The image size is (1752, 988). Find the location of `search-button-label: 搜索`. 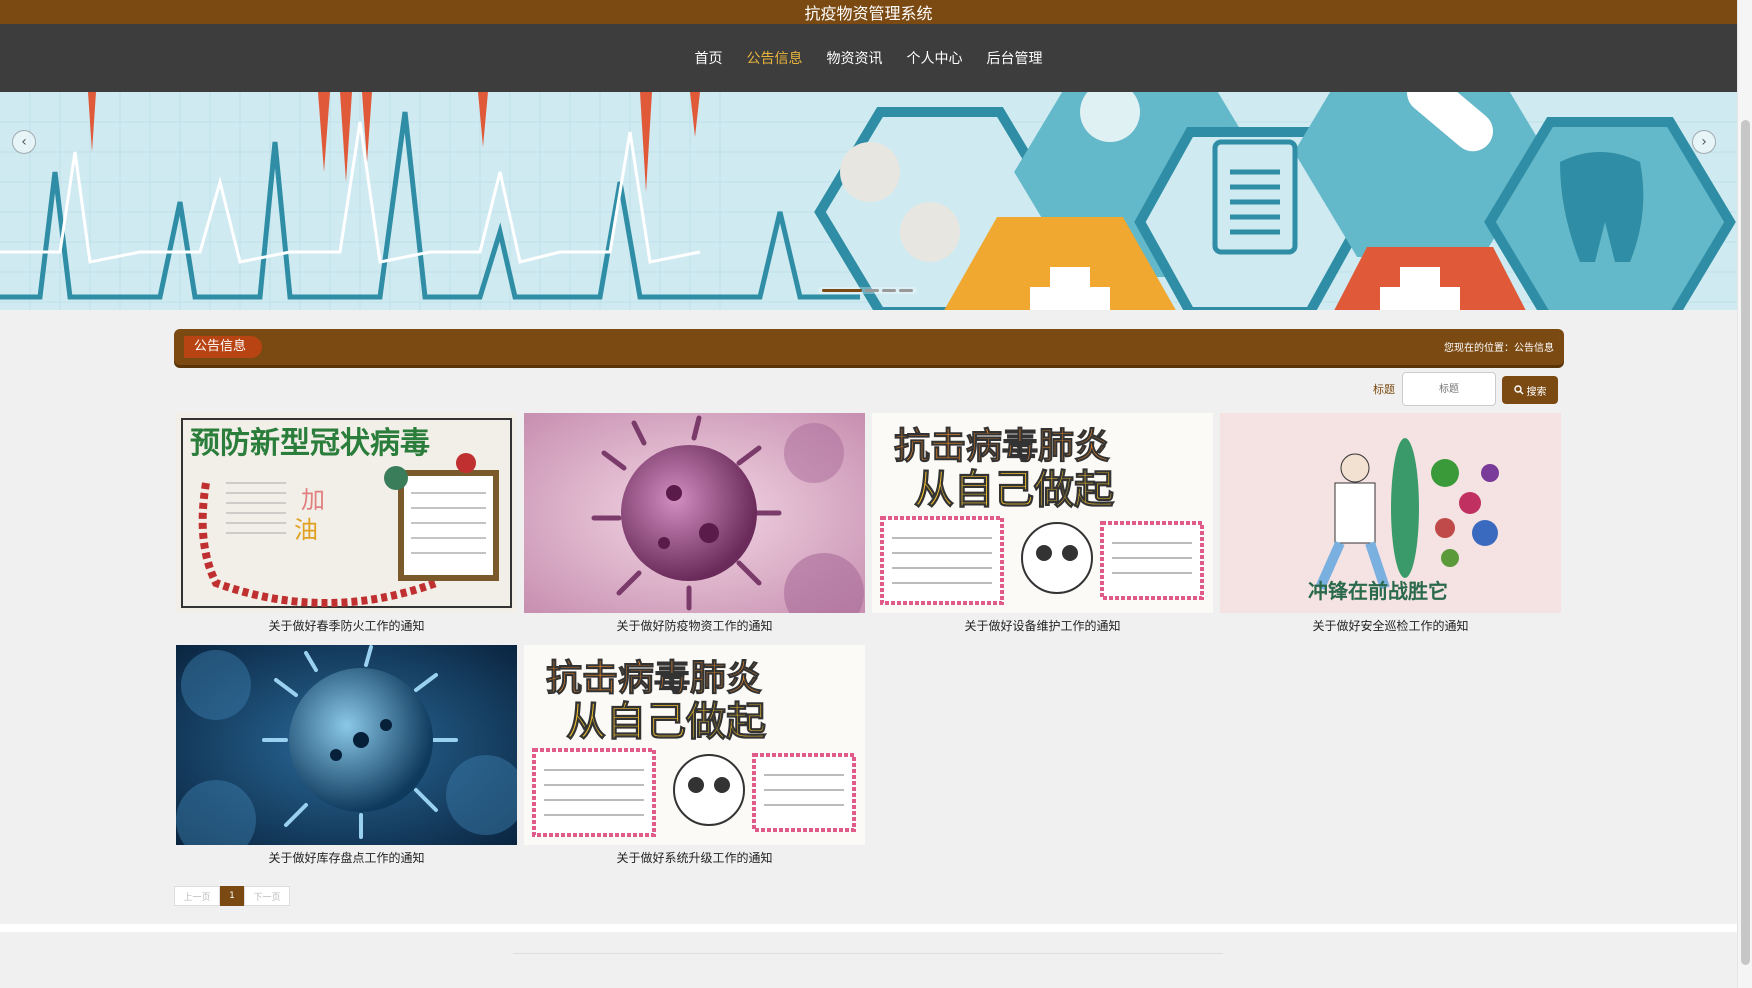

search-button-label: 搜索 is located at coordinates (1536, 392).